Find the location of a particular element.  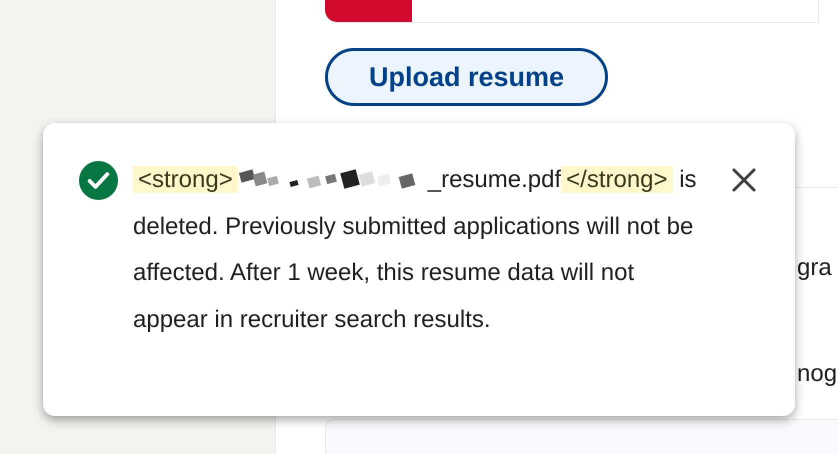

upload-resume-button: Upload resume is located at coordinates (466, 77).